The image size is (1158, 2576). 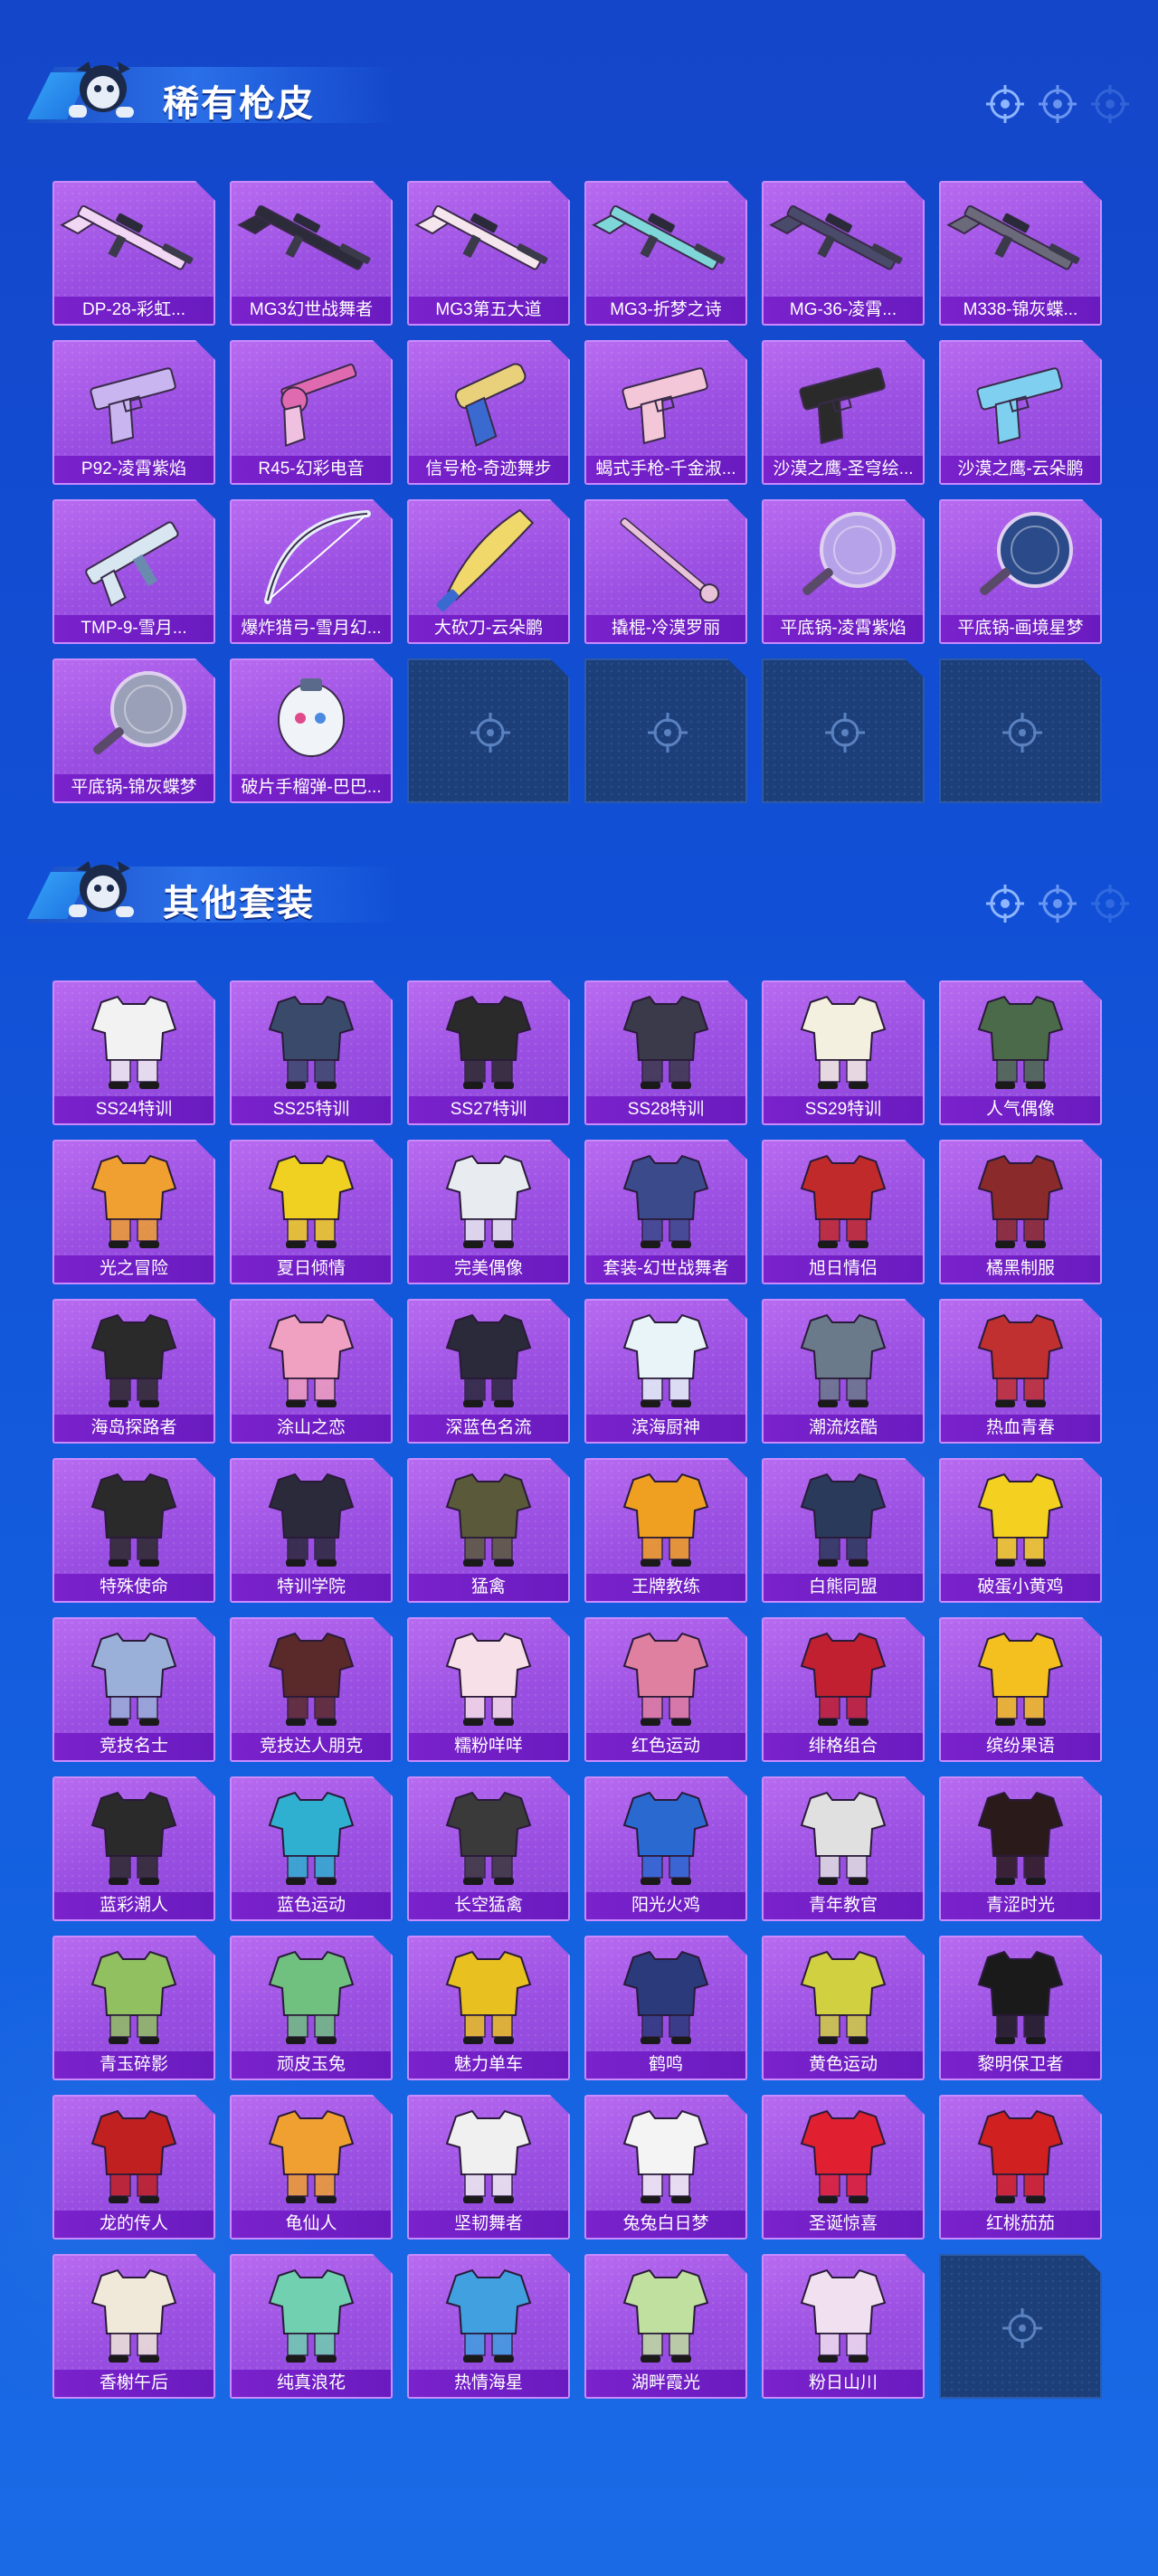 I want to click on item-card: 光之冒险, so click(x=133, y=1212).